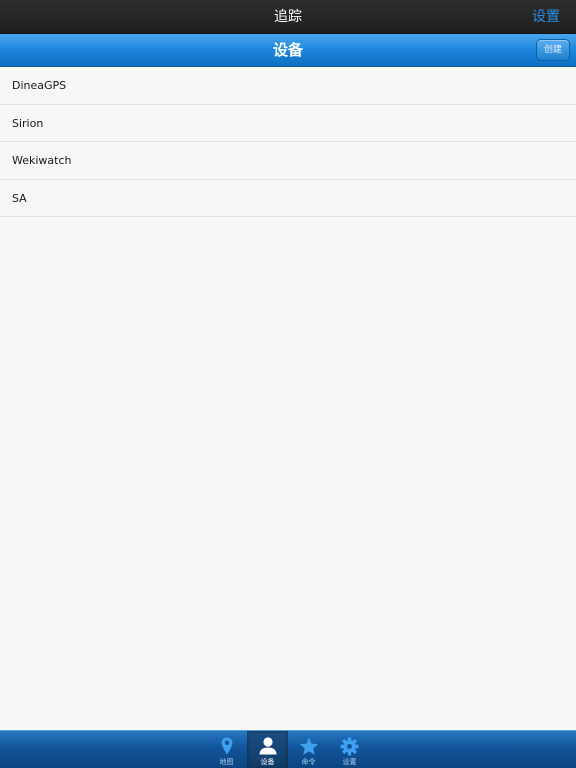  I want to click on list-item: DineaGPS, so click(288, 86).